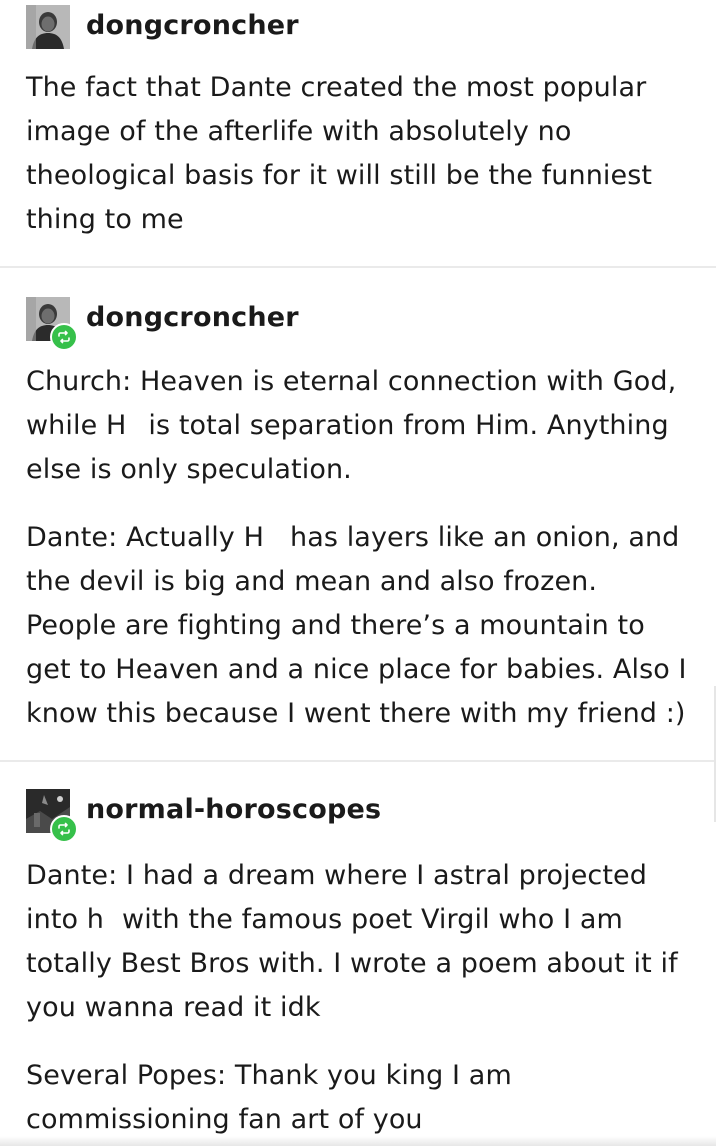 This screenshot has width=716, height=1146. I want to click on bottom-shadow, so click(358, 1141).